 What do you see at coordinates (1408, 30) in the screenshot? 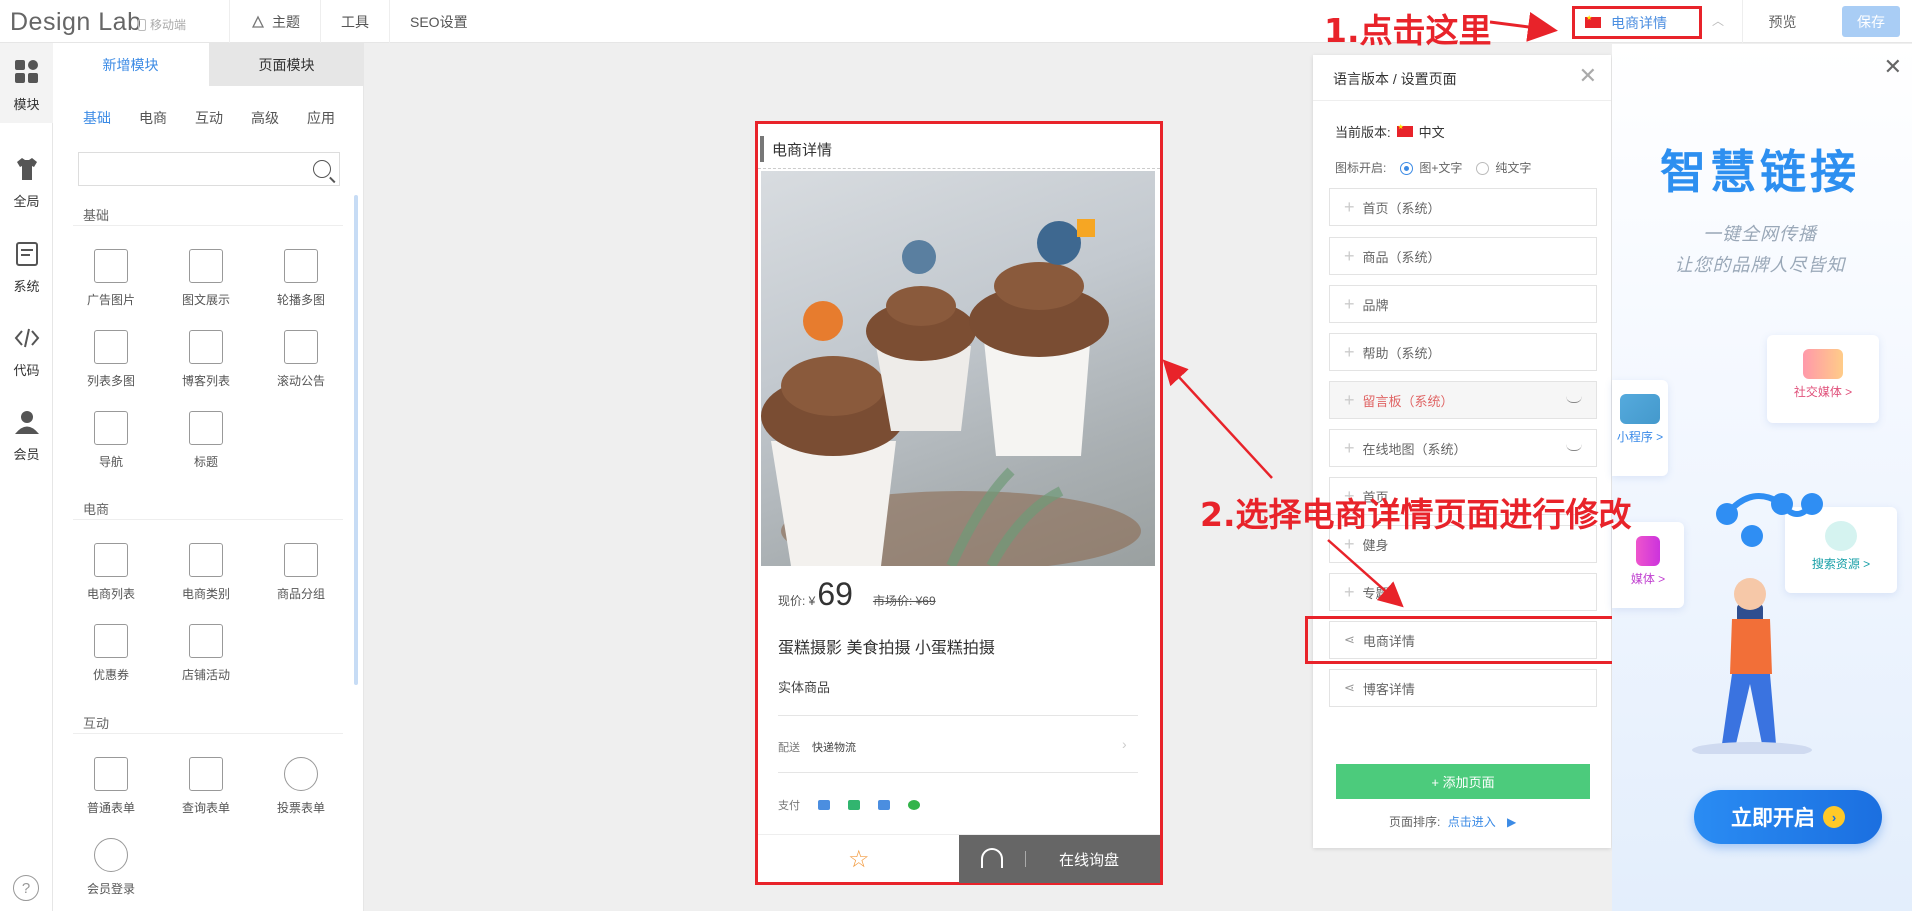
I see `annotation-step1: 1.点击这里` at bounding box center [1408, 30].